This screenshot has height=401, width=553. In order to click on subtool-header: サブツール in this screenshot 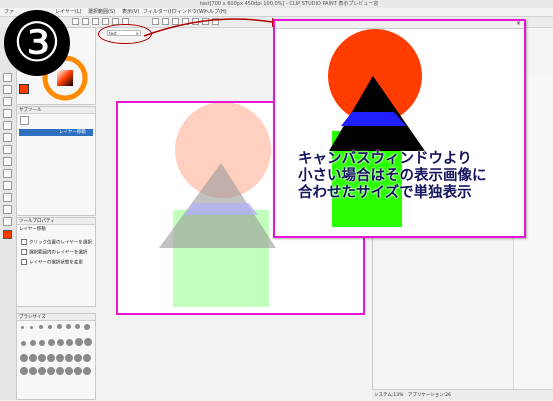, I will do `click(56, 110)`.